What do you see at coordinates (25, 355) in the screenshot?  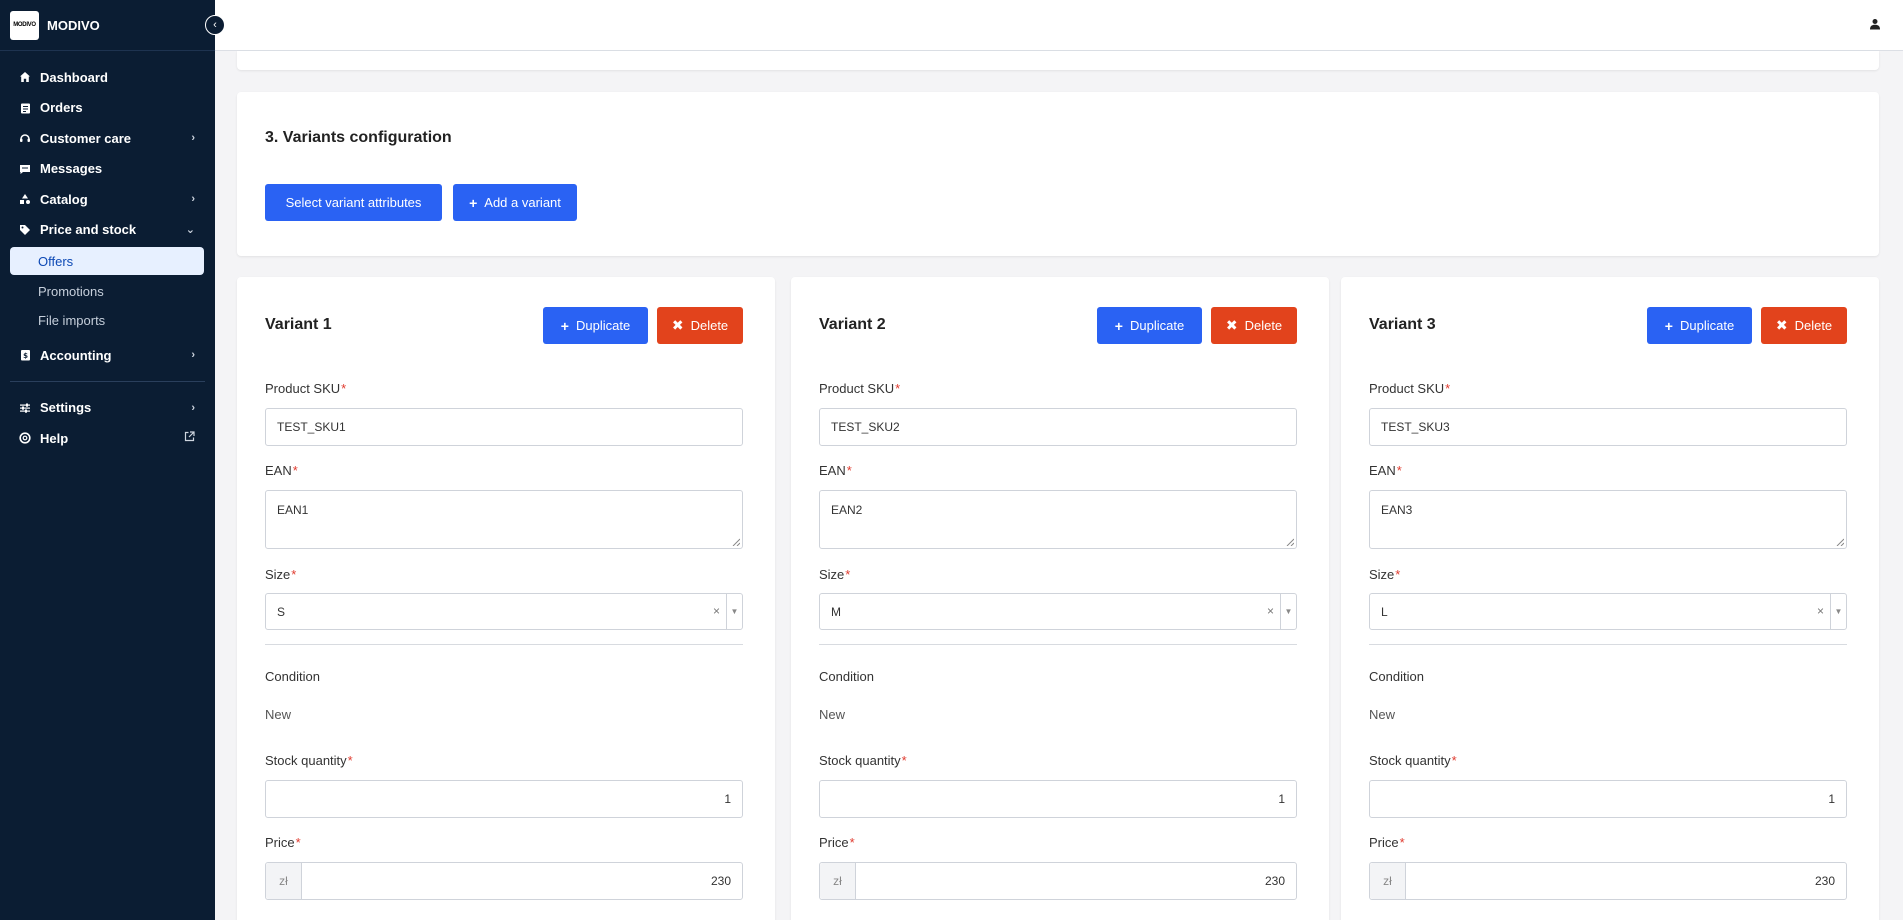 I see `invoice-icon: $` at bounding box center [25, 355].